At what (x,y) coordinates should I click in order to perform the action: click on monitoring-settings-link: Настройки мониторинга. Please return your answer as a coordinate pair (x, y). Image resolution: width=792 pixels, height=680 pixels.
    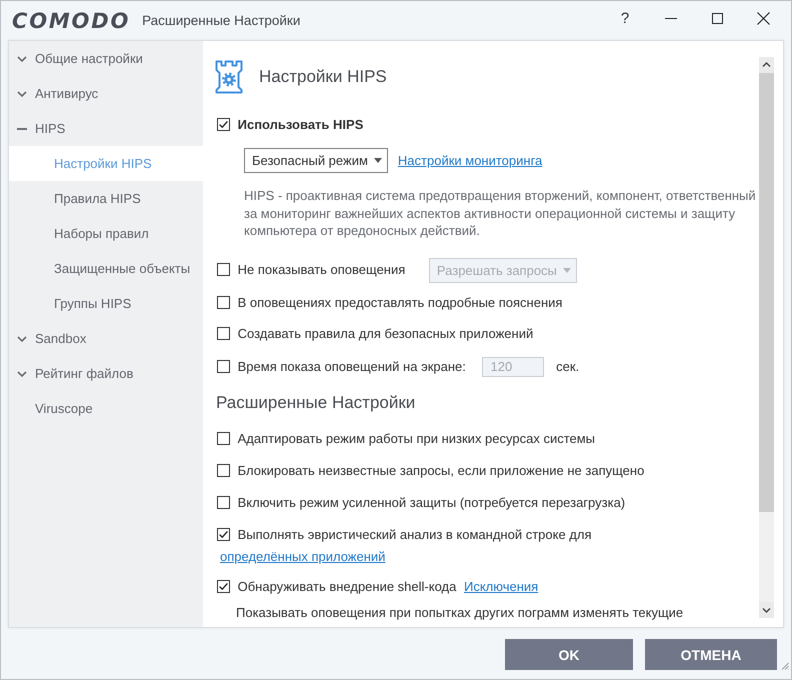
    Looking at the image, I should click on (470, 160).